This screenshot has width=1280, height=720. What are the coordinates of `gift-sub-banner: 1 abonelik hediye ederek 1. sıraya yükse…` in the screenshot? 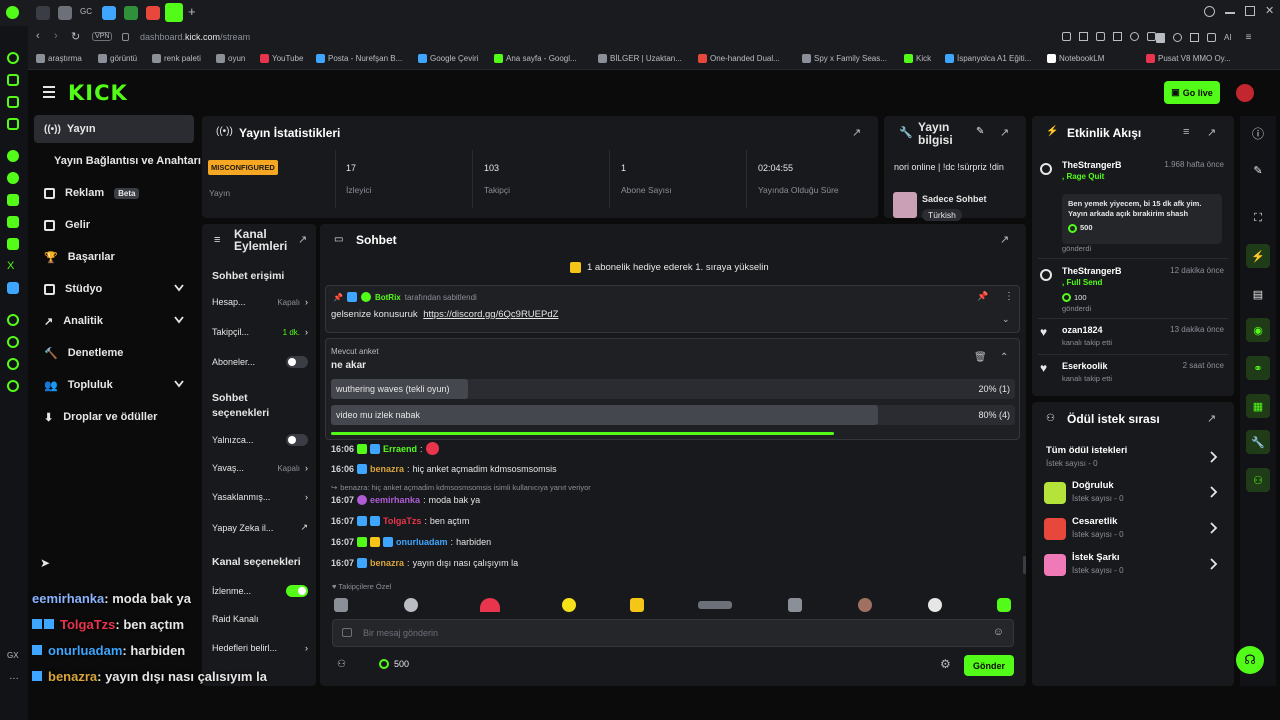 It's located at (669, 267).